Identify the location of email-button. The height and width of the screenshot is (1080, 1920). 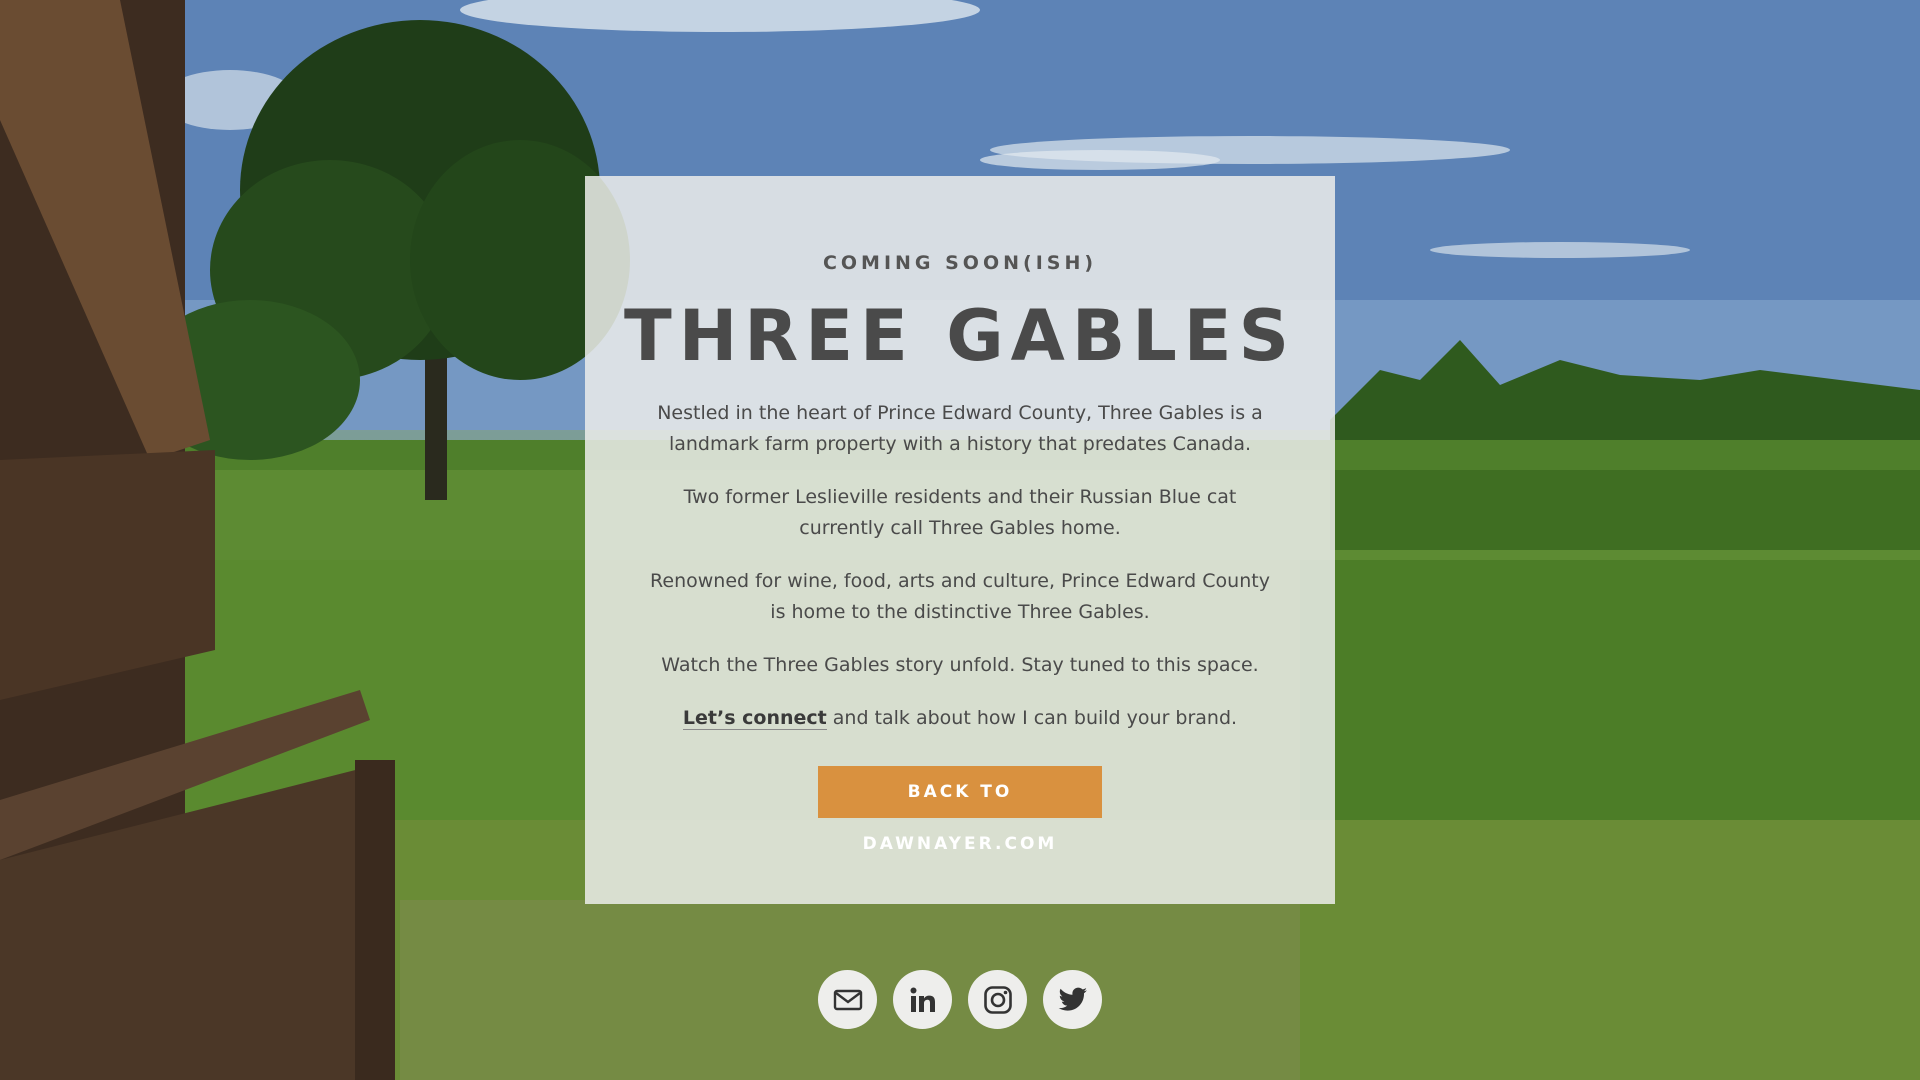
(847, 999).